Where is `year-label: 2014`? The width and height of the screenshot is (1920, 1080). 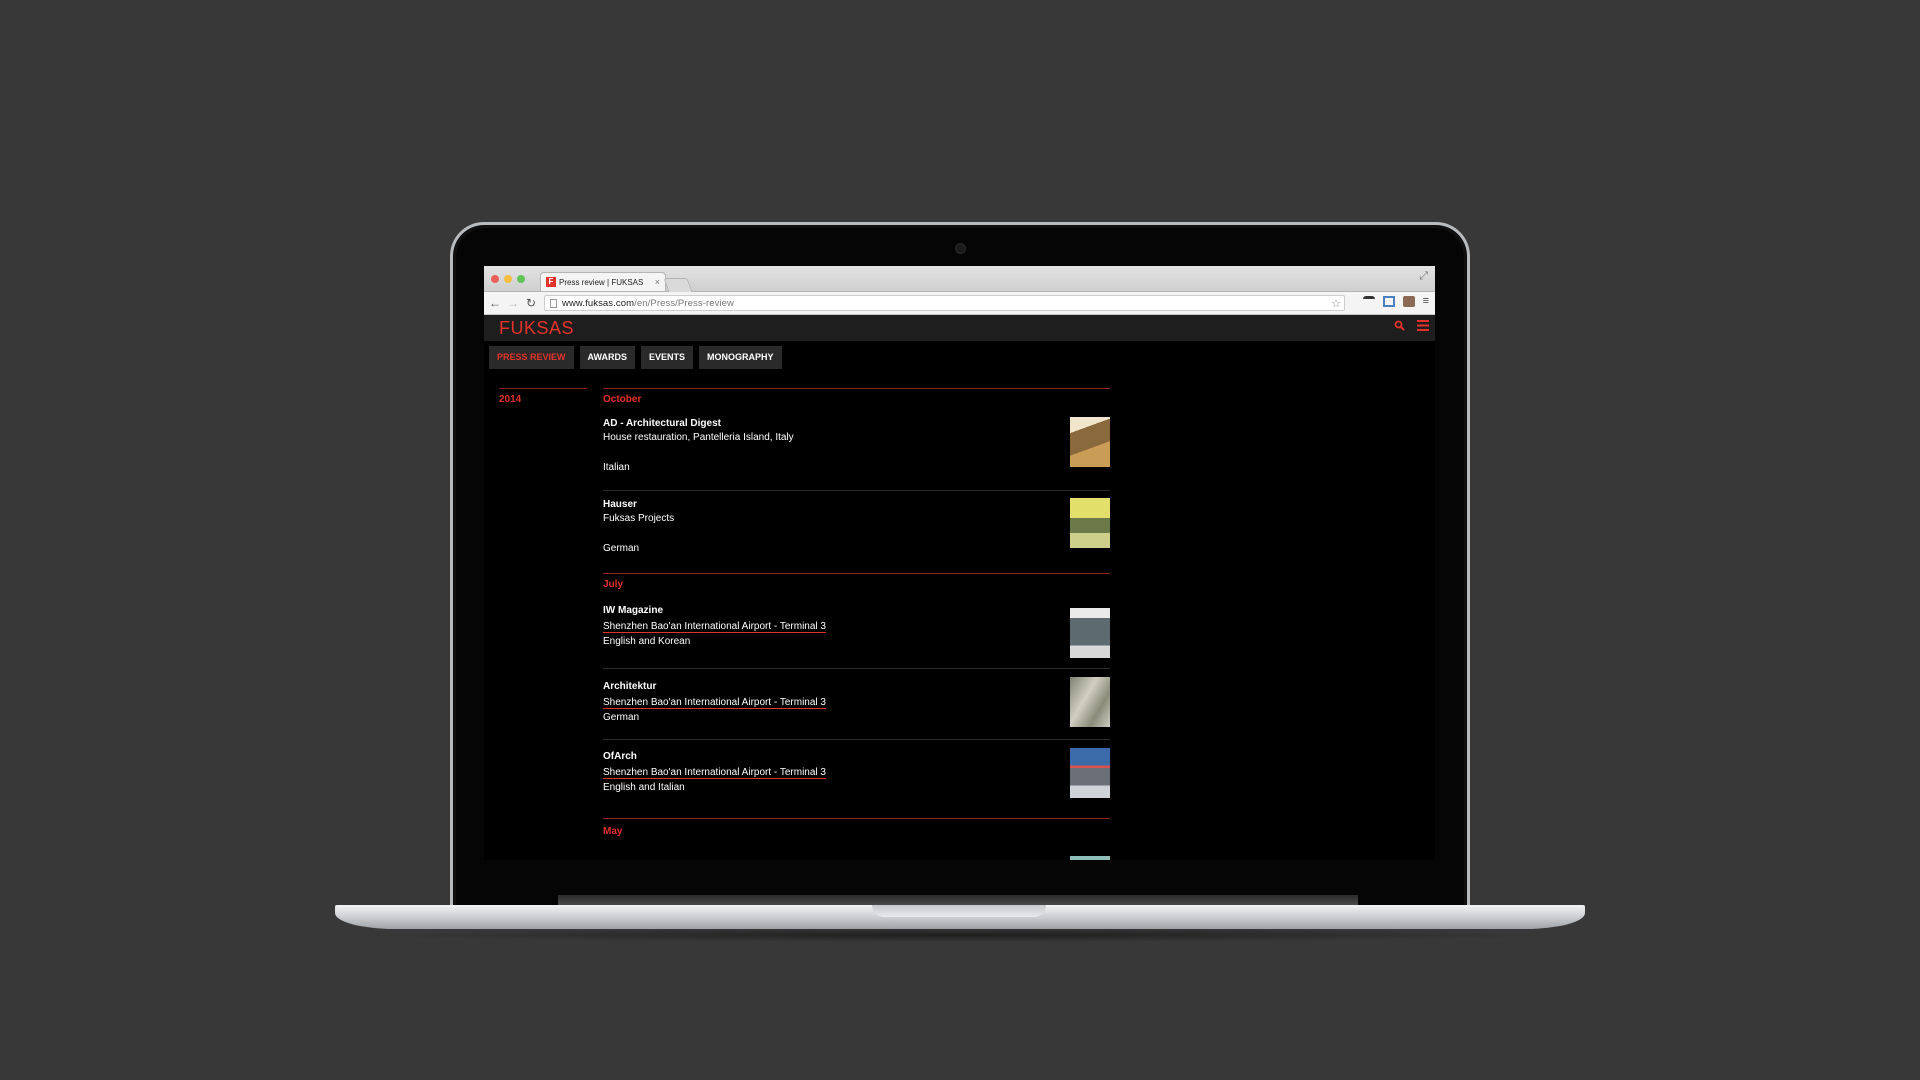 year-label: 2014 is located at coordinates (543, 399).